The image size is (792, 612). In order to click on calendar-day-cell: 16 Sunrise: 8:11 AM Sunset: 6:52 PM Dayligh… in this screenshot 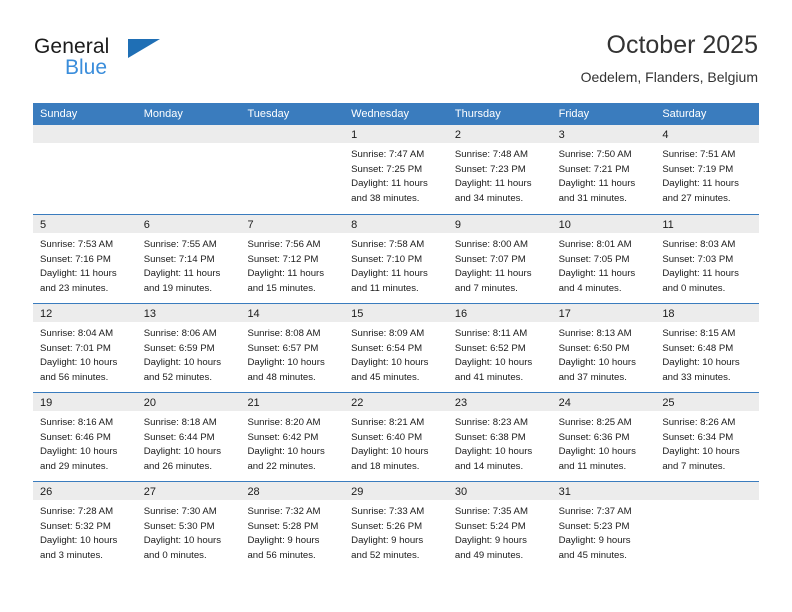, I will do `click(499, 348)`.